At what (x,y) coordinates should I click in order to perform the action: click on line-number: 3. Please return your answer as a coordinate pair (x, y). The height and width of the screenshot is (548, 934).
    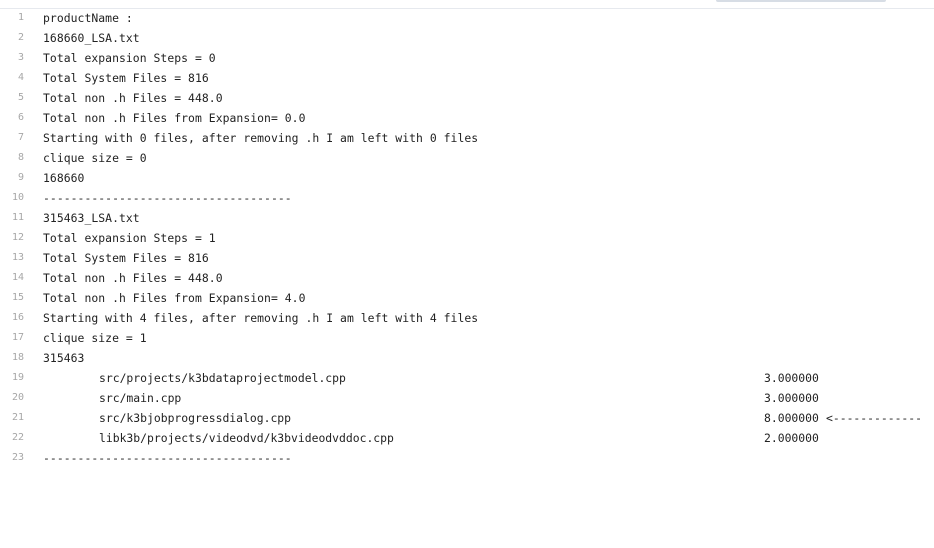
    Looking at the image, I should click on (20, 57).